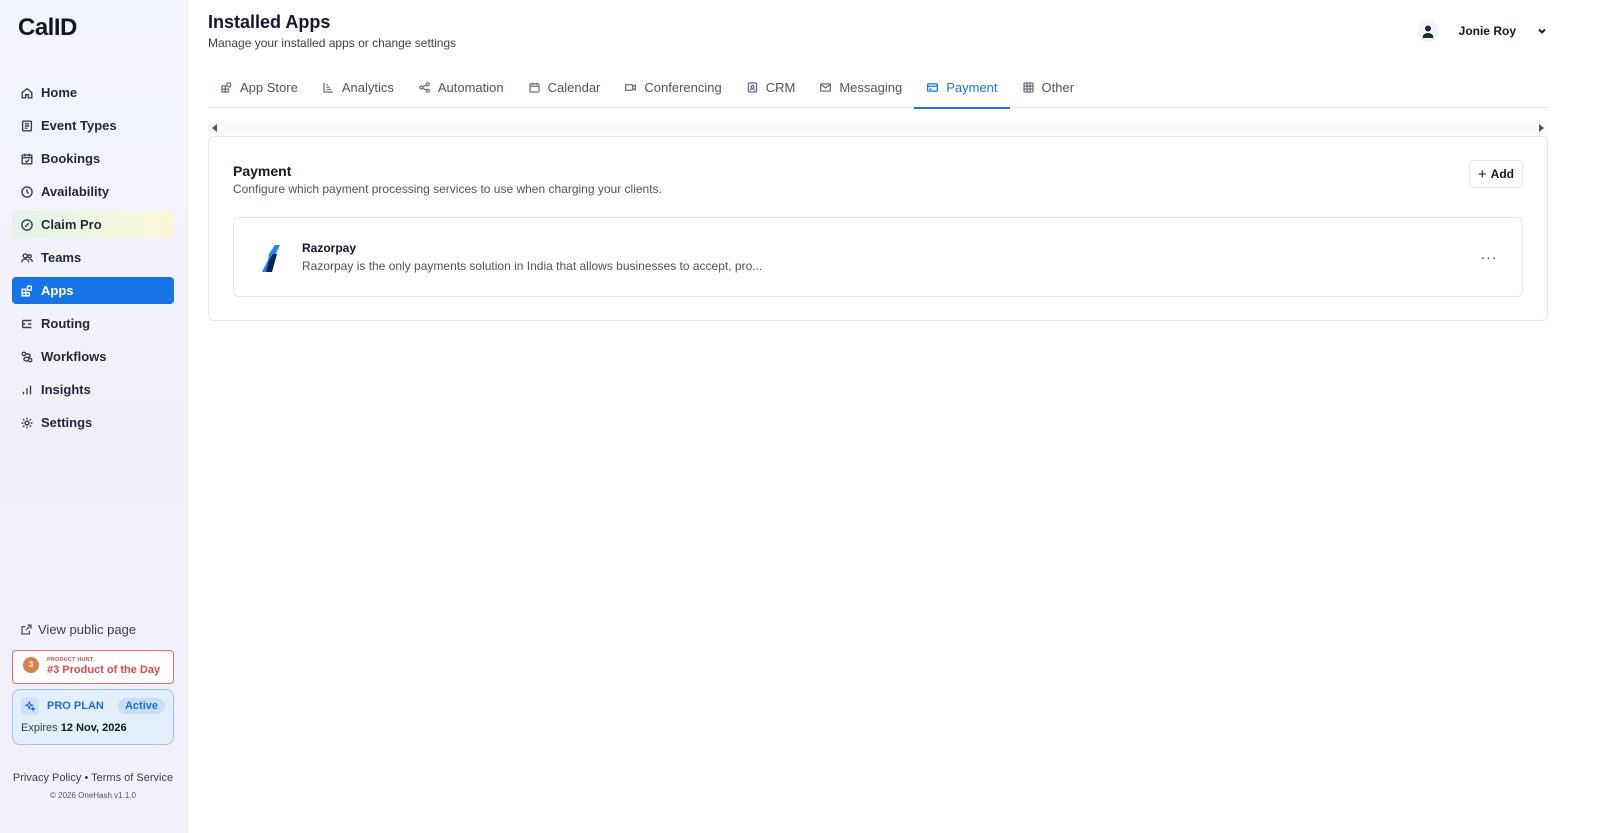 The height and width of the screenshot is (833, 1600). I want to click on app-store-icon, so click(226, 87).